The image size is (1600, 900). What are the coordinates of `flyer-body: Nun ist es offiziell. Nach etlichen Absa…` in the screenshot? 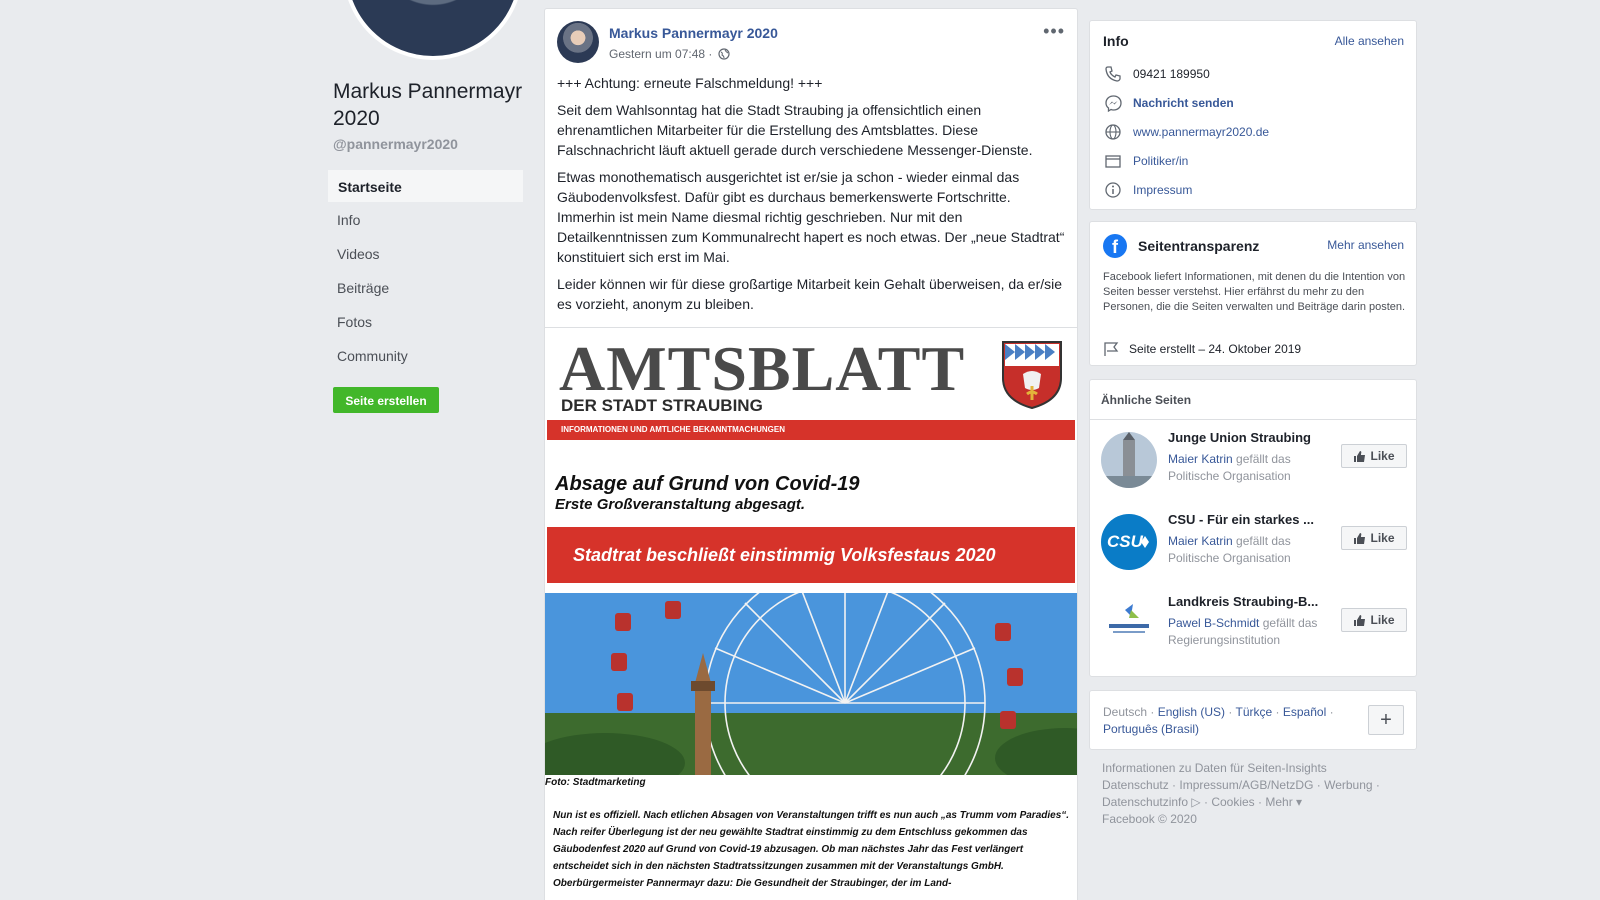 It's located at (811, 849).